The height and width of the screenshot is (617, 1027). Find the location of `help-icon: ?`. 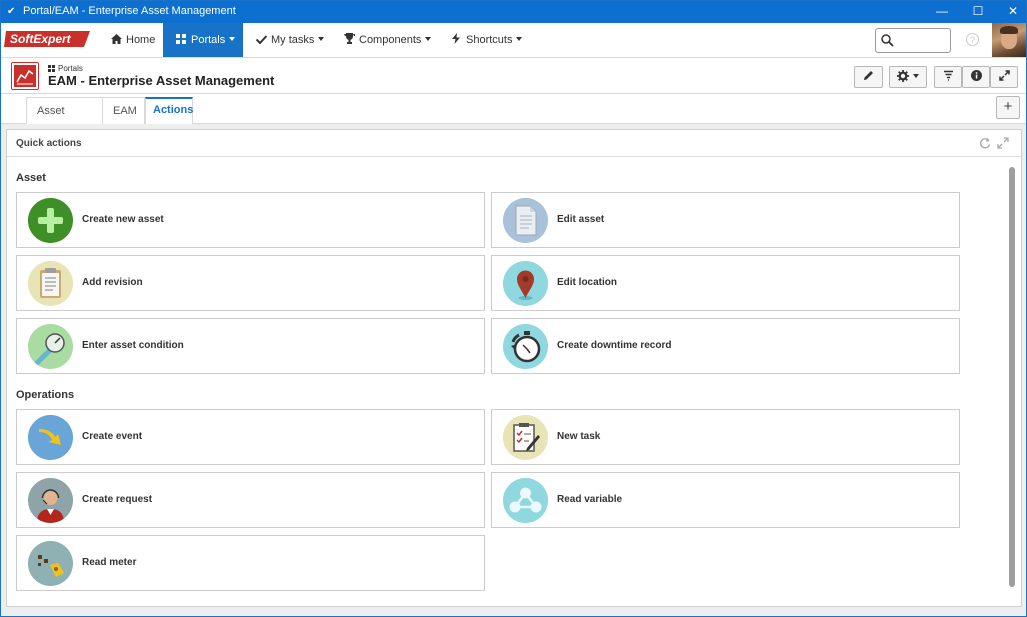

help-icon: ? is located at coordinates (972, 39).